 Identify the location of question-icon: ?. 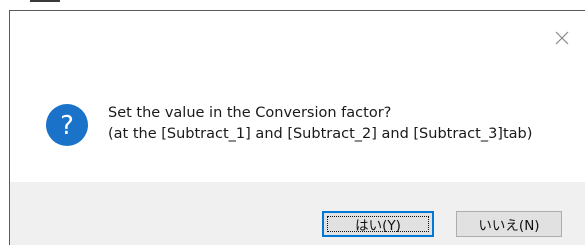
(67, 125).